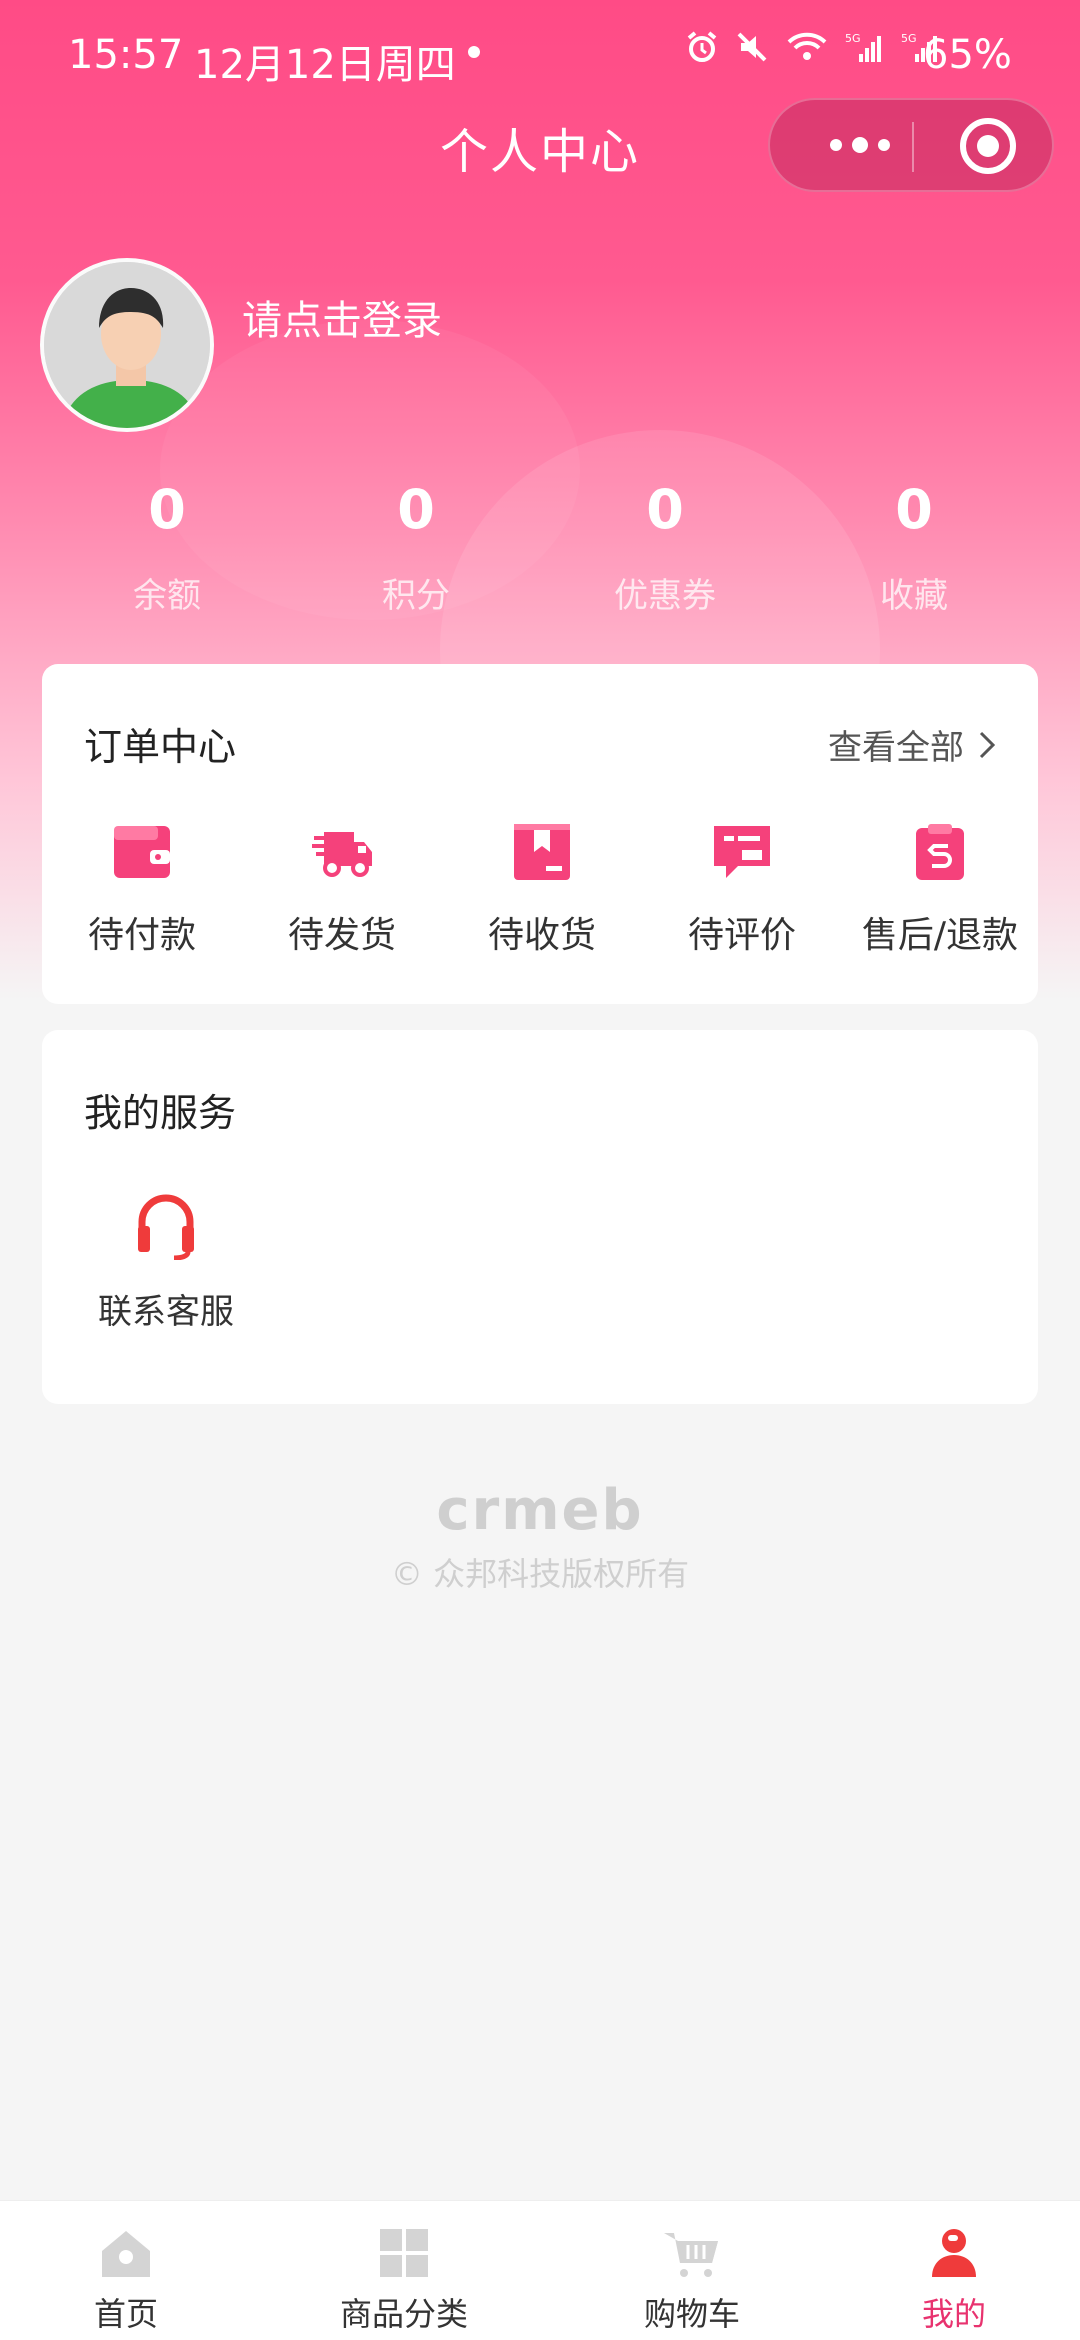 The image size is (1080, 2340). I want to click on order-item-label: 待付款, so click(141, 935).